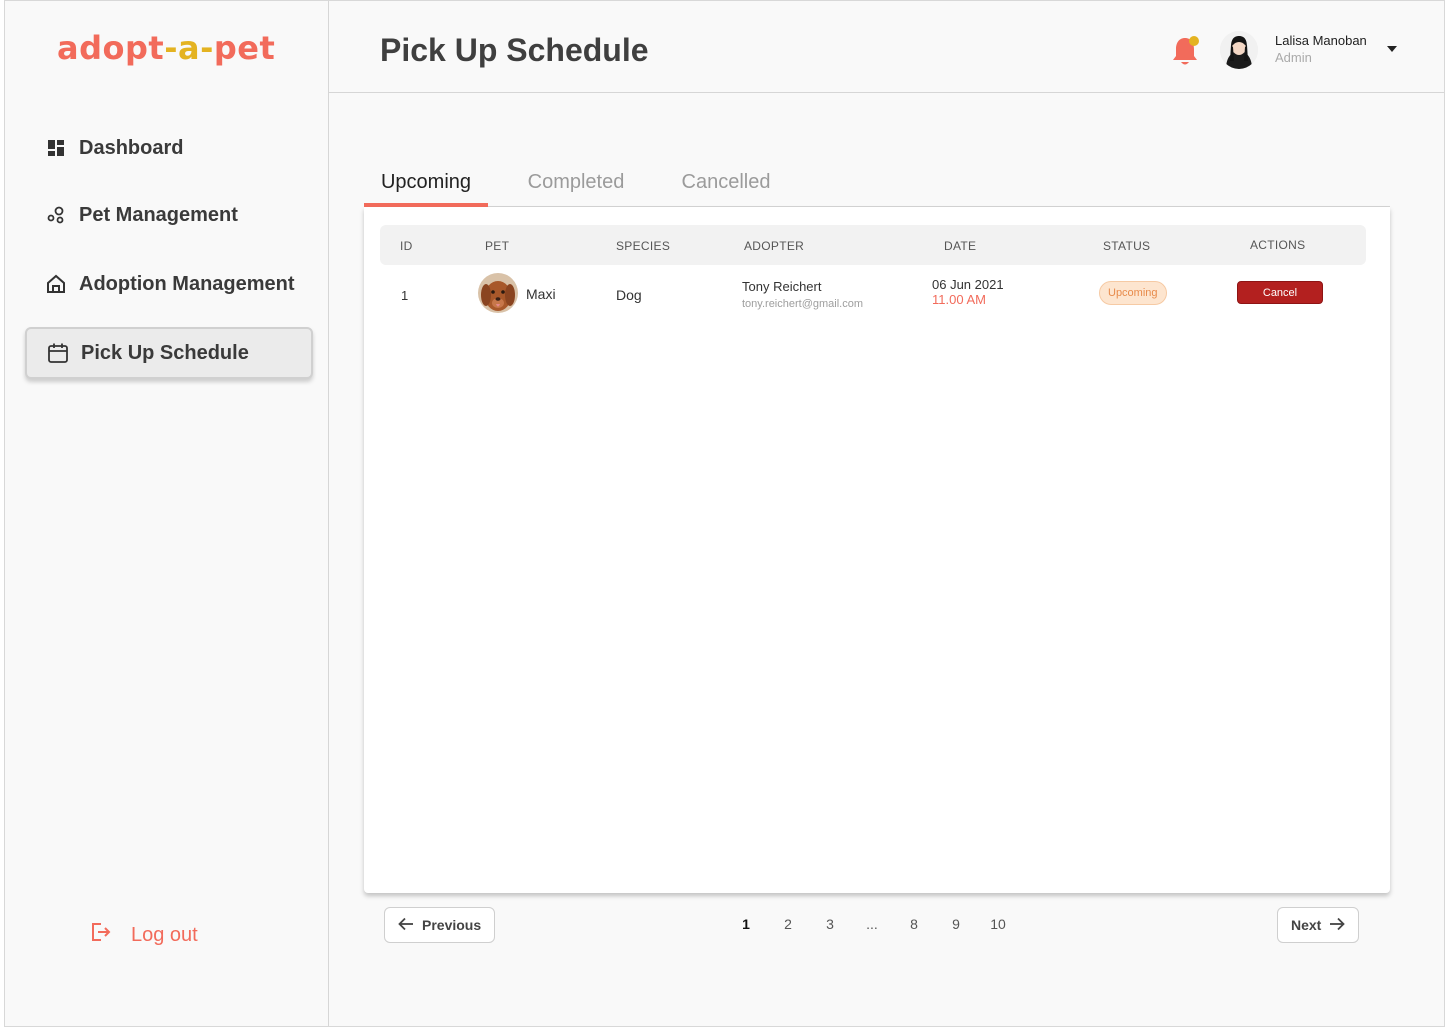 The height and width of the screenshot is (1032, 1448). What do you see at coordinates (1306, 925) in the screenshot?
I see `next-label: Next` at bounding box center [1306, 925].